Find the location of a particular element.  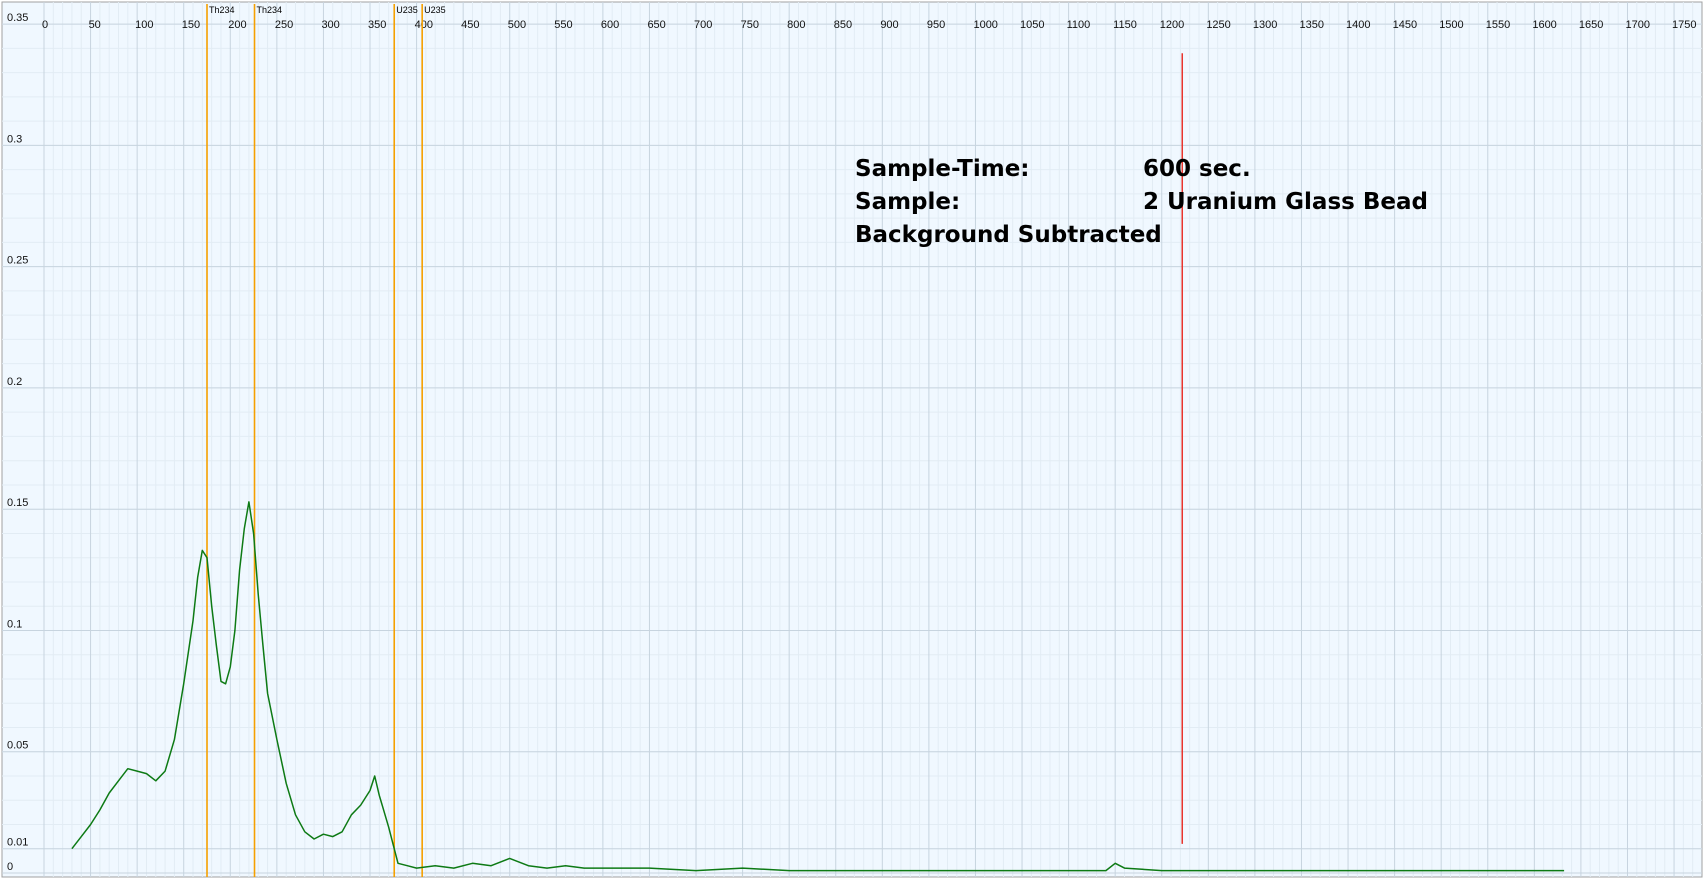

x-tick-label: 1250 is located at coordinates (1218, 25).